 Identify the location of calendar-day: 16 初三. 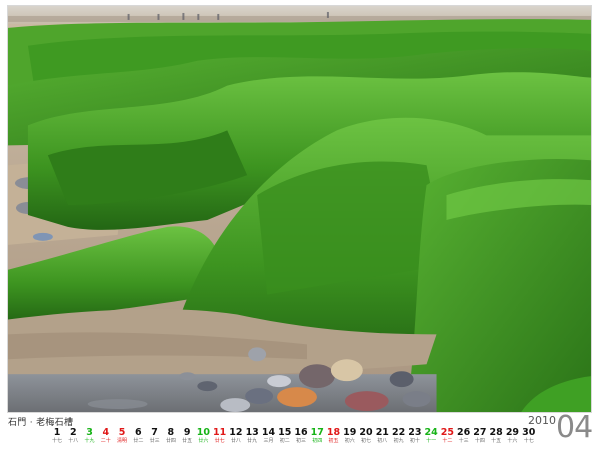
(301, 438).